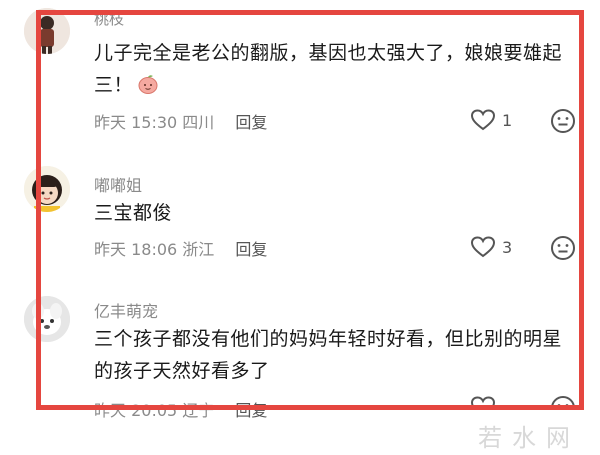 Image resolution: width=600 pixels, height=455 pixels. I want to click on comment-time: 昨天 20:05, so click(136, 410).